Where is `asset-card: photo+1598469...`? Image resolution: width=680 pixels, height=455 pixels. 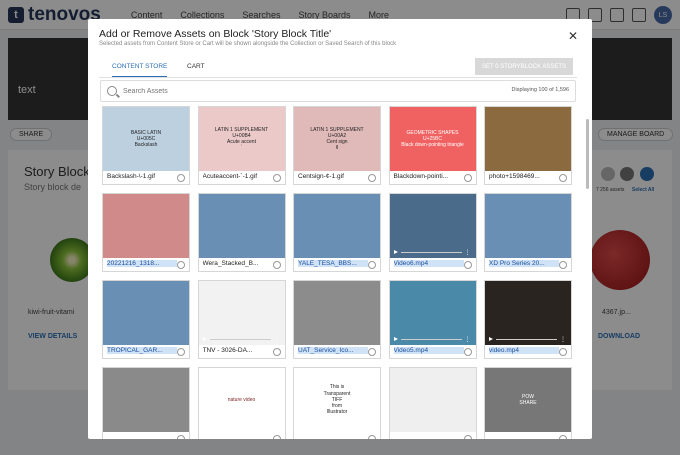 asset-card: photo+1598469... is located at coordinates (528, 145).